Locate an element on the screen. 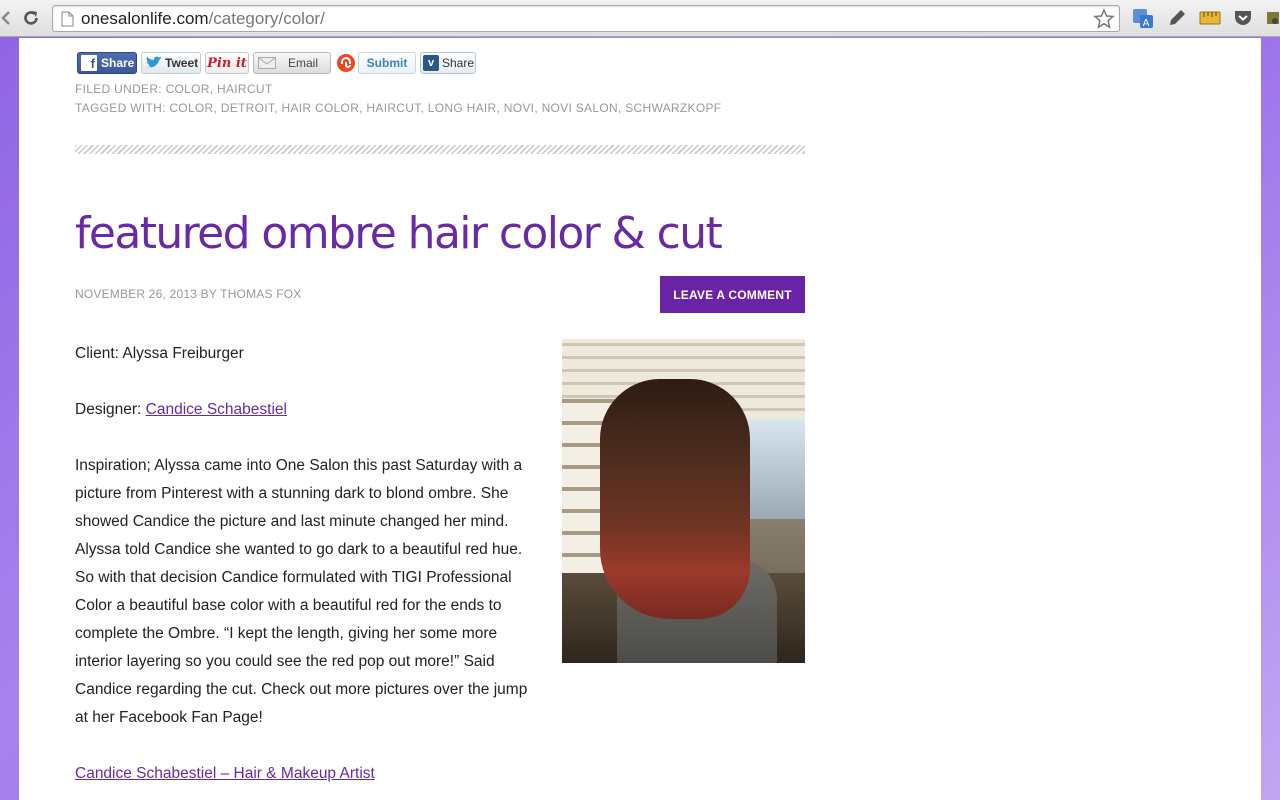 The width and height of the screenshot is (1280, 800). leave-comment-button: LEAVE A COMMENT is located at coordinates (732, 294).